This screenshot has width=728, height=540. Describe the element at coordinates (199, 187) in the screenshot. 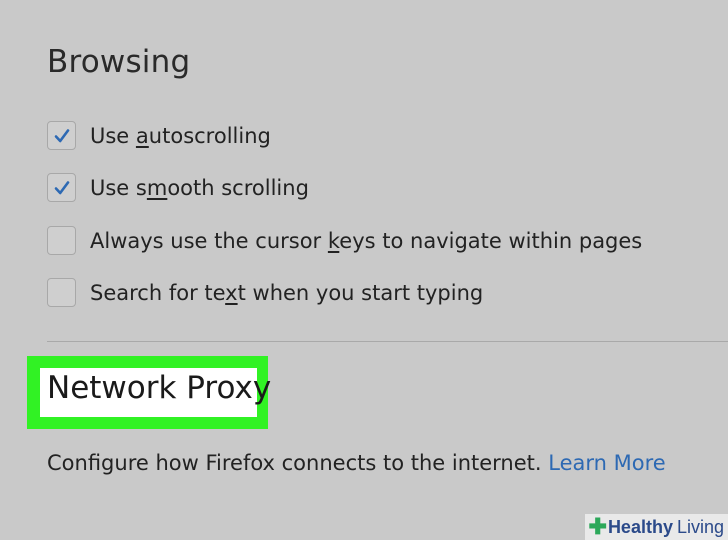

I see `smooth-scrolling-label: Use smooth scrolling` at that location.